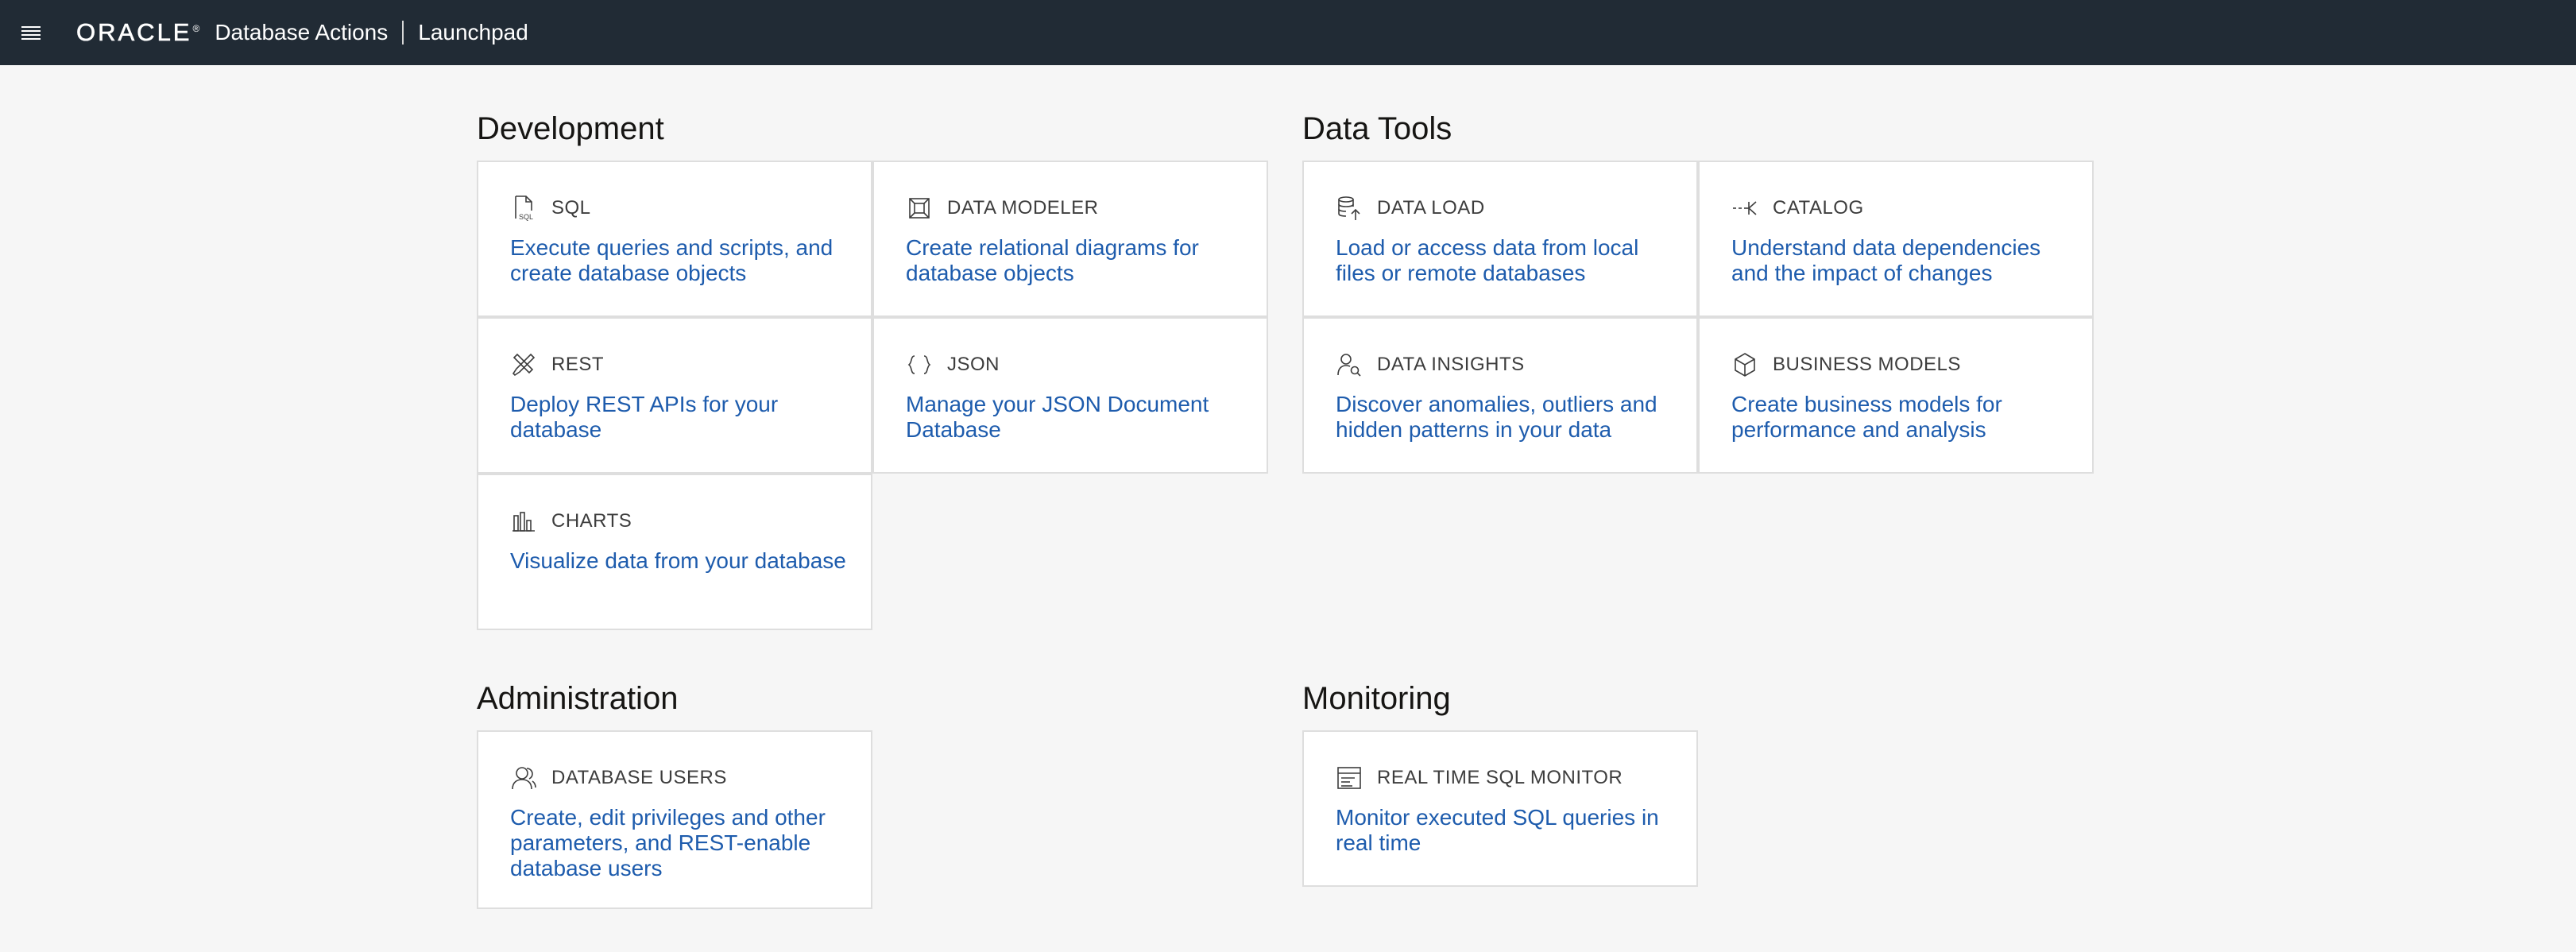 Image resolution: width=2576 pixels, height=952 pixels. I want to click on section-title-development: Development, so click(570, 128).